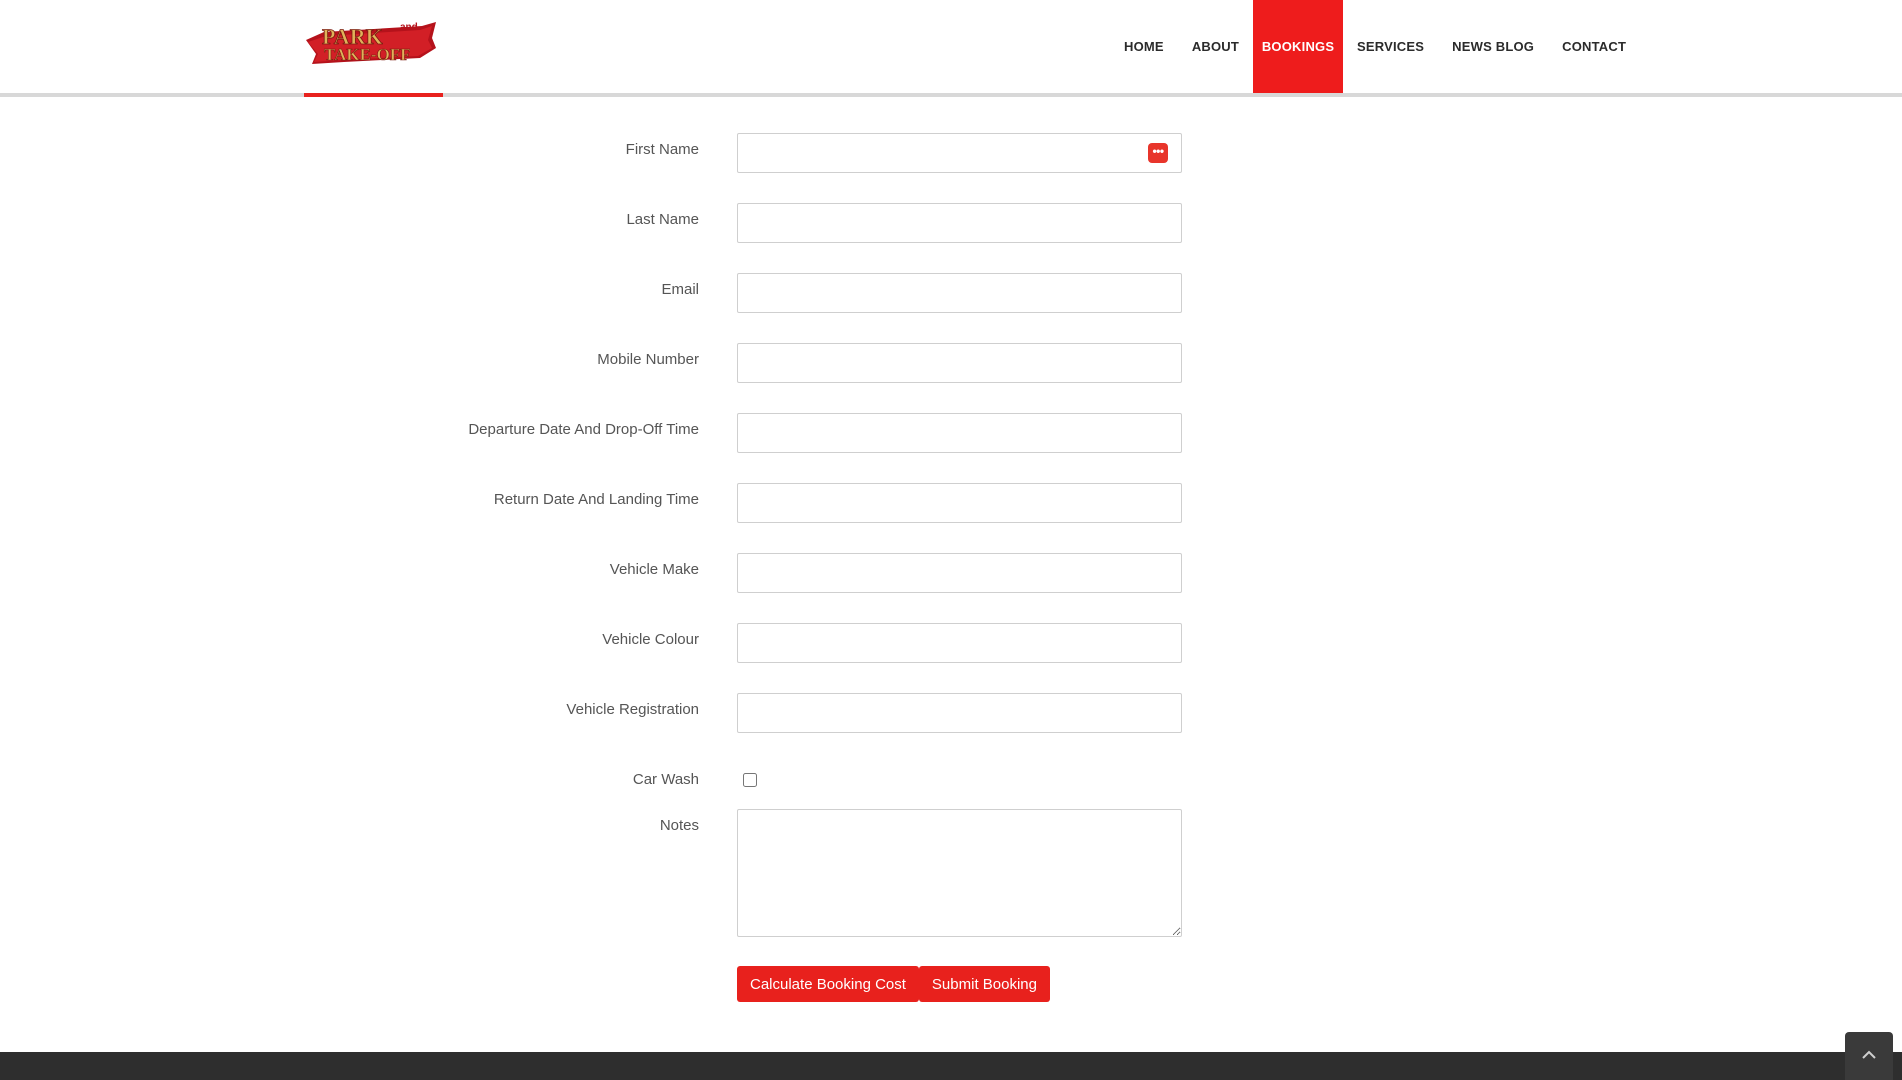  I want to click on submit-booking-button: Submit Booking, so click(984, 984).